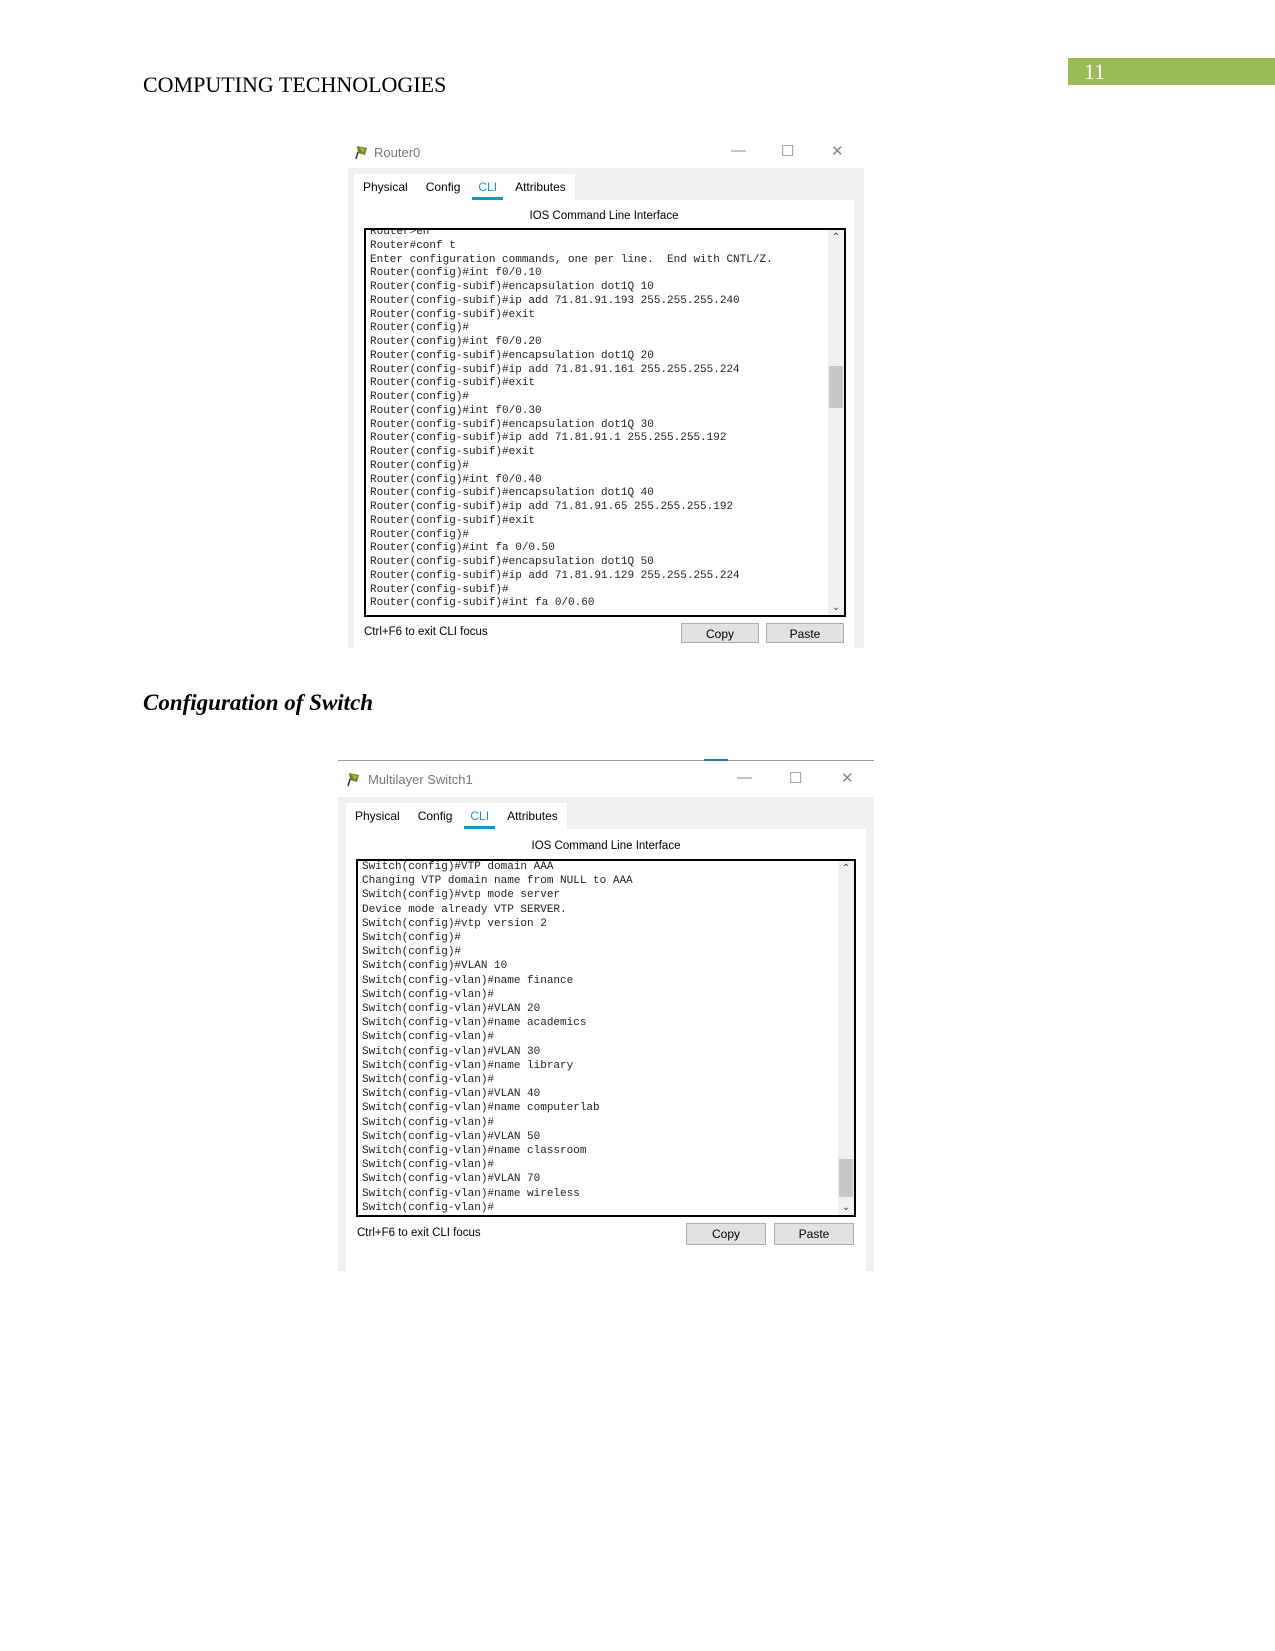 This screenshot has height=1651, width=1275. I want to click on cli-line: Switch(config-vlan)#name library, so click(468, 1065).